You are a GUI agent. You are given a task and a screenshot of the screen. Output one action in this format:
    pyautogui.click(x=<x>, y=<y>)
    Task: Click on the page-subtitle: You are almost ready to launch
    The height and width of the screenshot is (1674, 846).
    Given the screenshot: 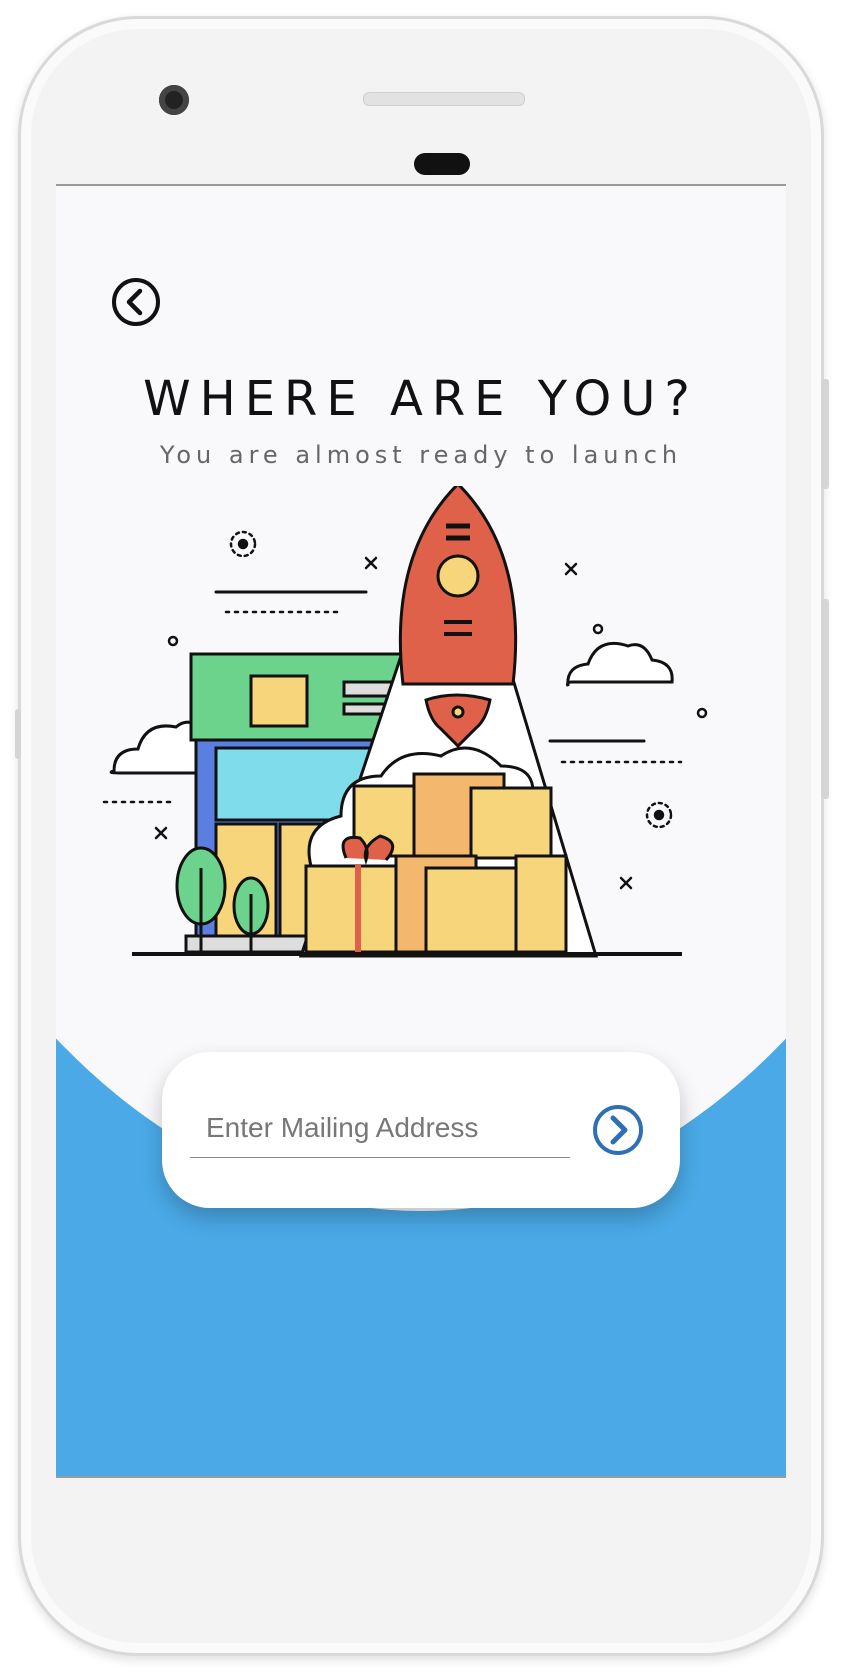 What is the action you would take?
    pyautogui.click(x=421, y=455)
    